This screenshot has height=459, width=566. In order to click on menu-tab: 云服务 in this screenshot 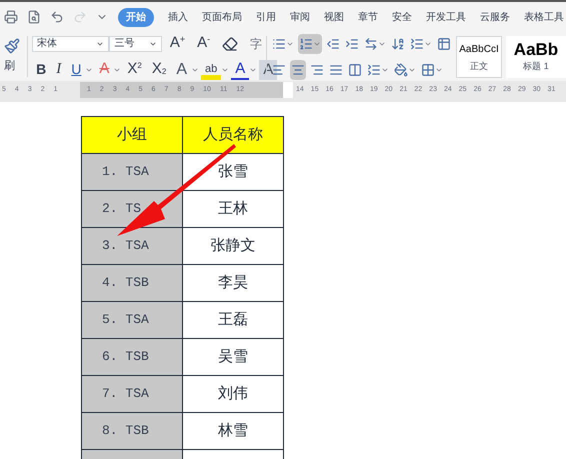, I will do `click(495, 17)`.